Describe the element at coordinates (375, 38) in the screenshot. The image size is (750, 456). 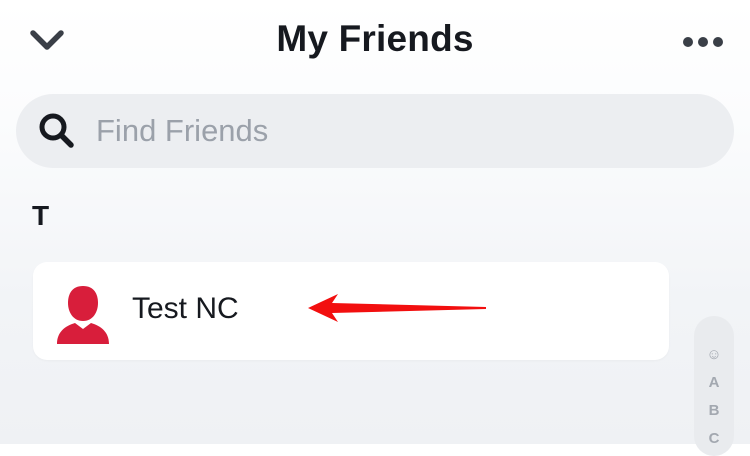
I see `page-title: My Friends` at that location.